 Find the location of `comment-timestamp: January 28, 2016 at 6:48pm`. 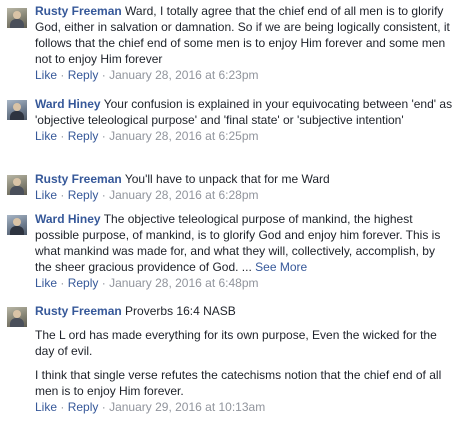

comment-timestamp: January 28, 2016 at 6:48pm is located at coordinates (183, 283).